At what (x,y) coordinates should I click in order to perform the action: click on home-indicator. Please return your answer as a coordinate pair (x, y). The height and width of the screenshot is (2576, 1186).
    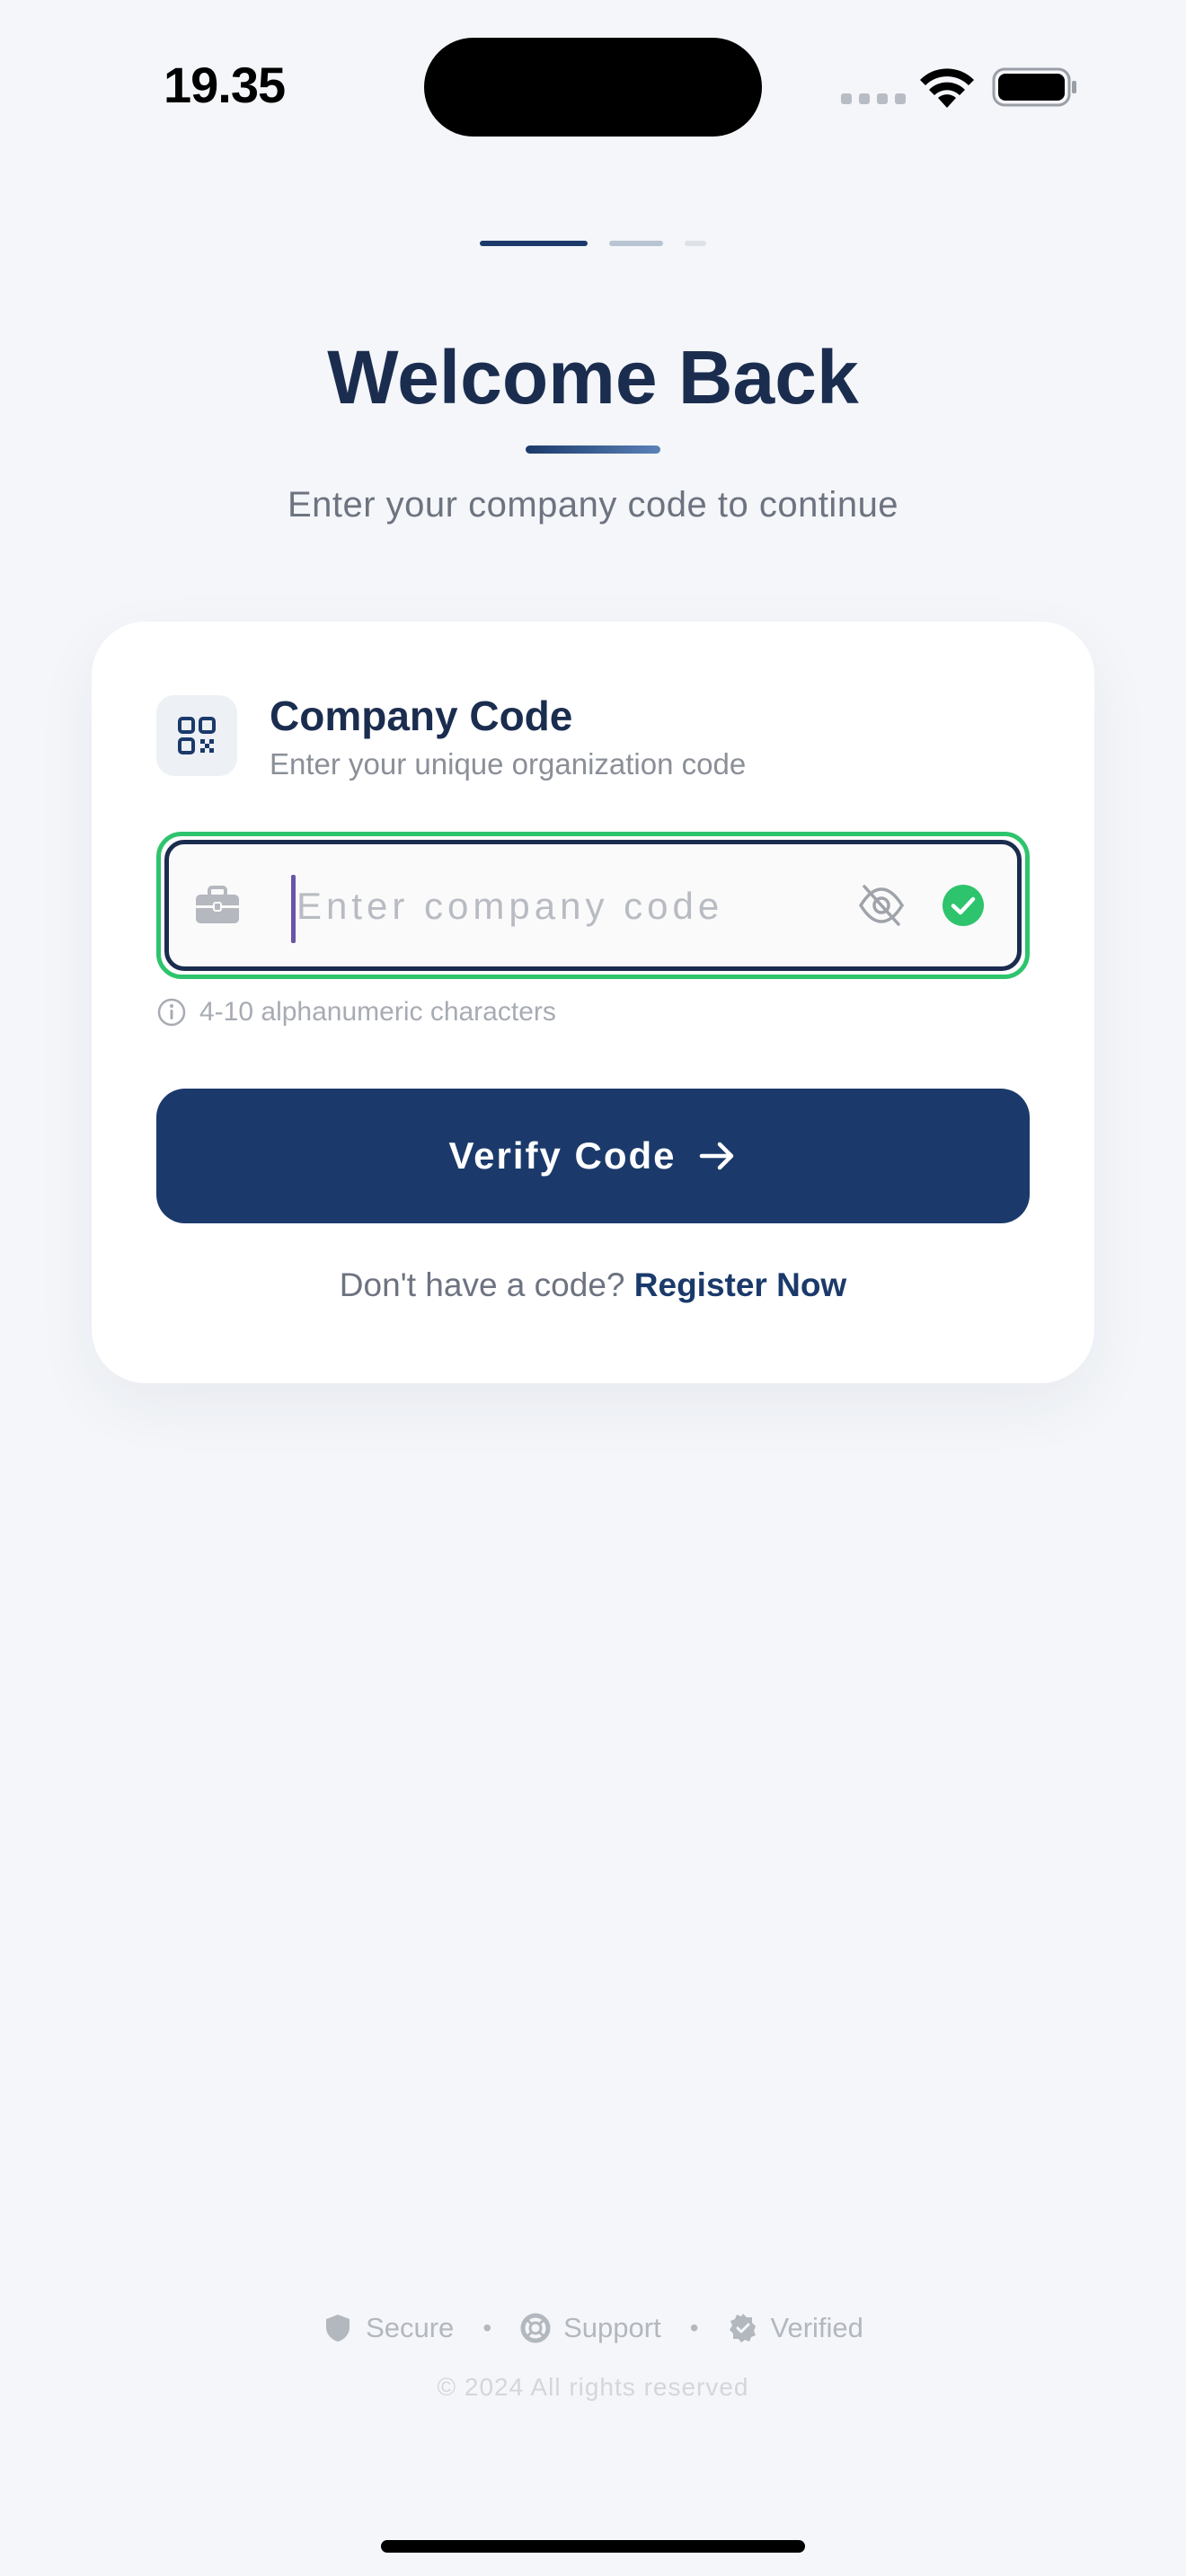
    Looking at the image, I should click on (593, 2546).